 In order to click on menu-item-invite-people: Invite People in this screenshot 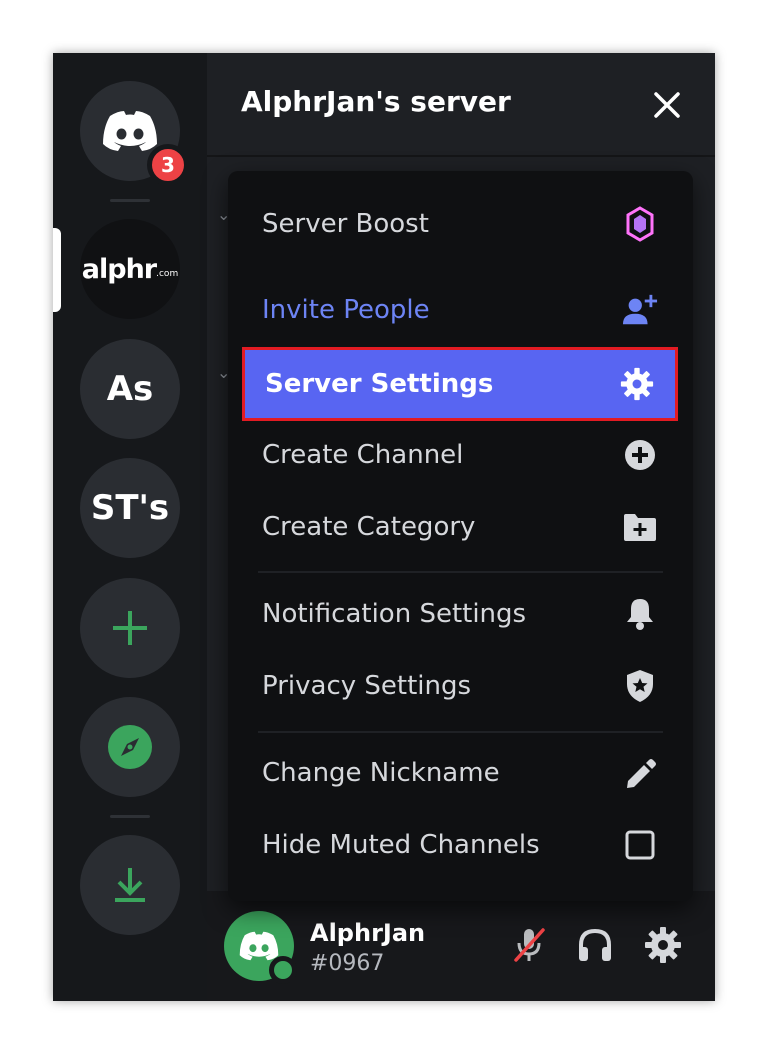, I will do `click(460, 310)`.